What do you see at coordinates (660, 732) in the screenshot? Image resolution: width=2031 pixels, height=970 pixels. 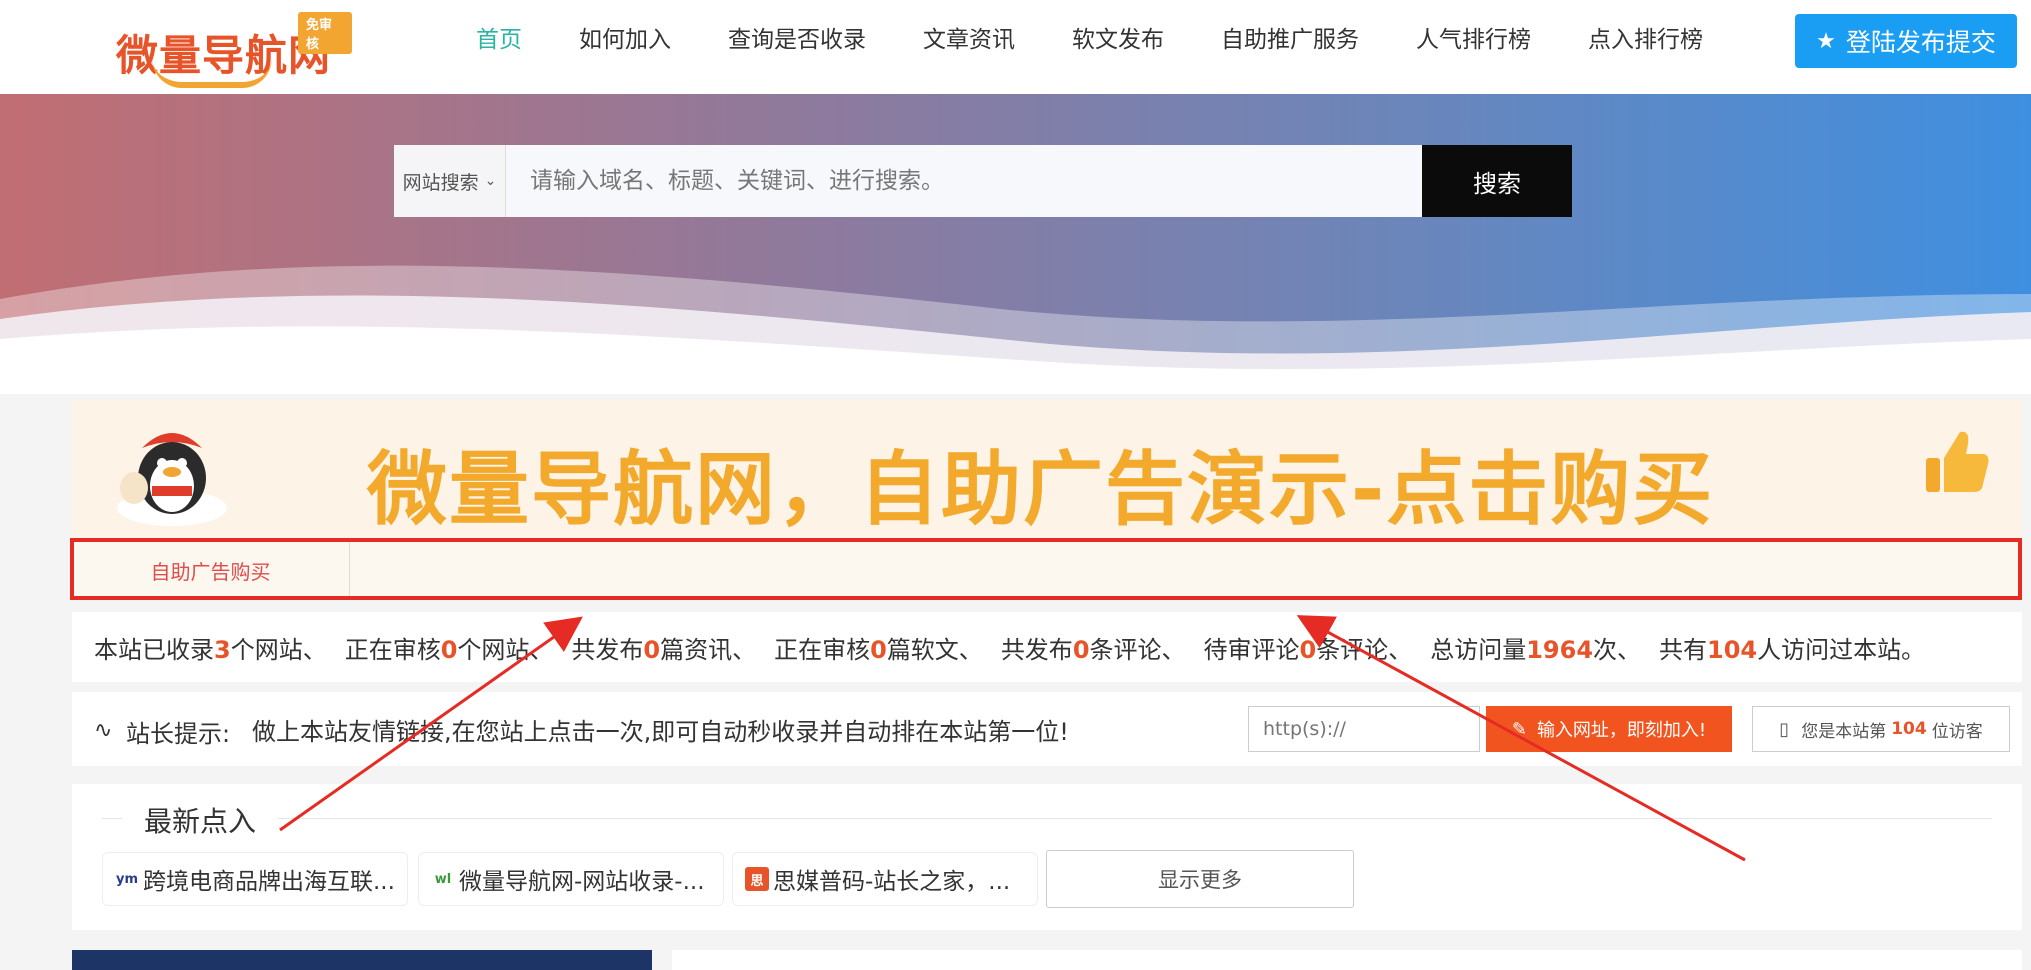 I see `tip-text: 做上本站友情链接,在您站上点击一次,即可自动秒收录并自动排在本站第一位!` at bounding box center [660, 732].